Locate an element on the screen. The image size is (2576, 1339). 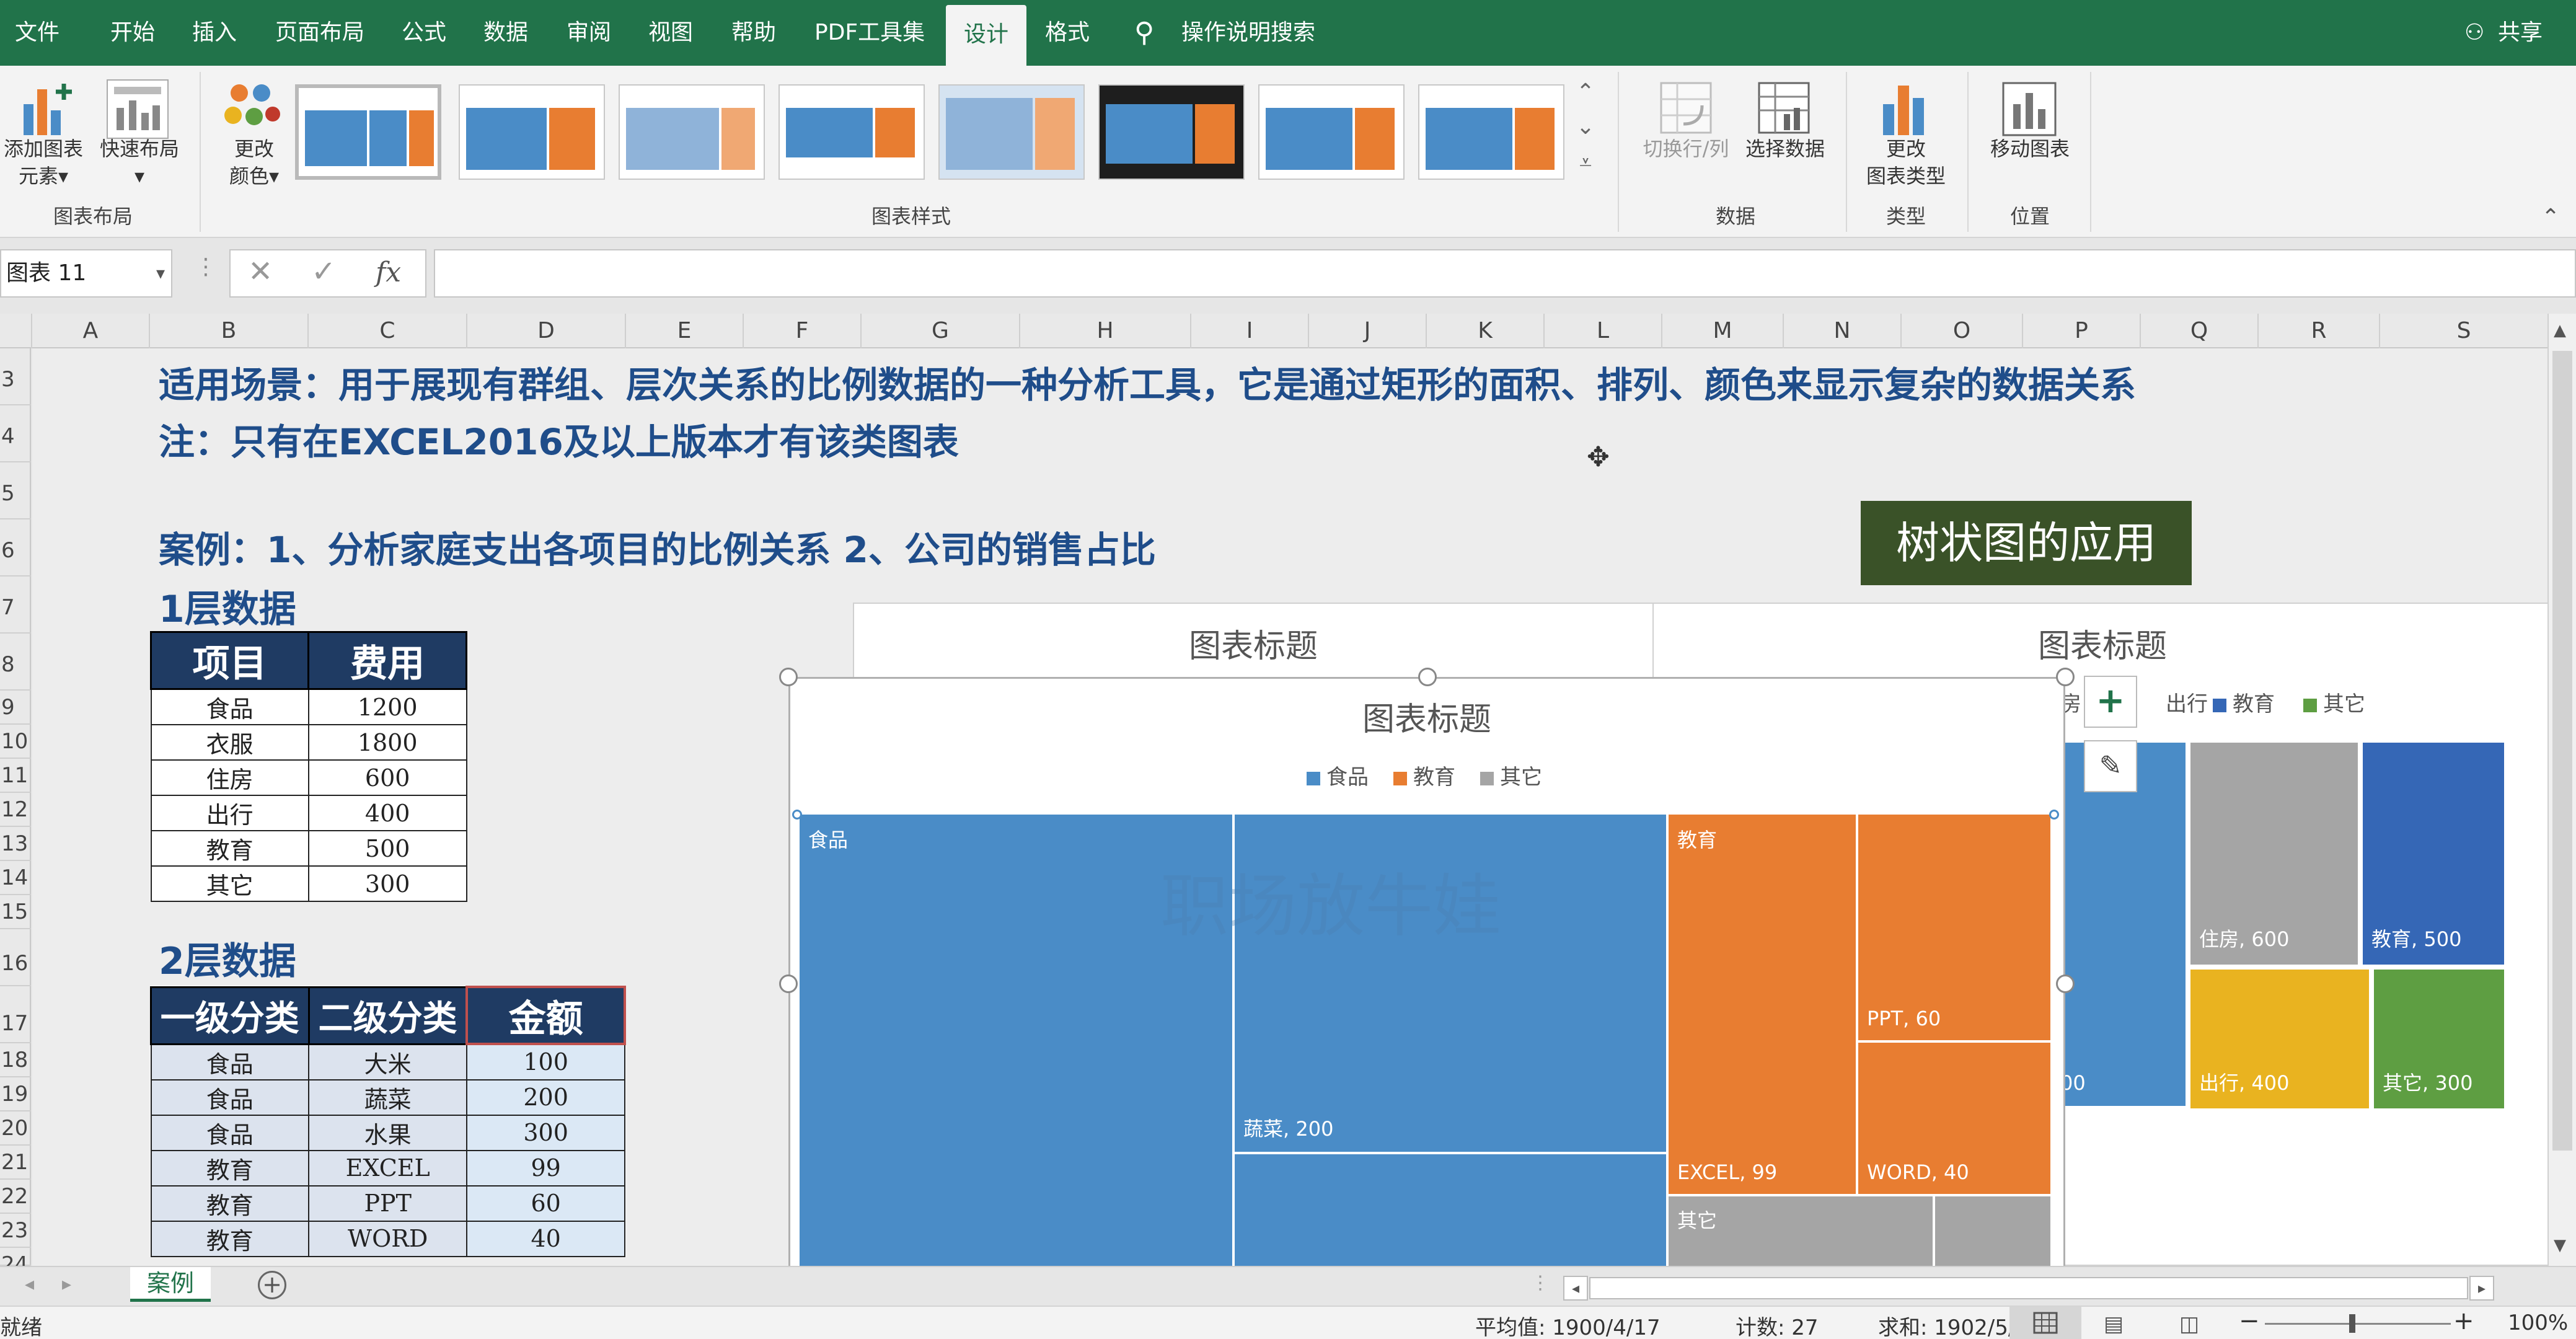
table-cell: 300 is located at coordinates (545, 1132).